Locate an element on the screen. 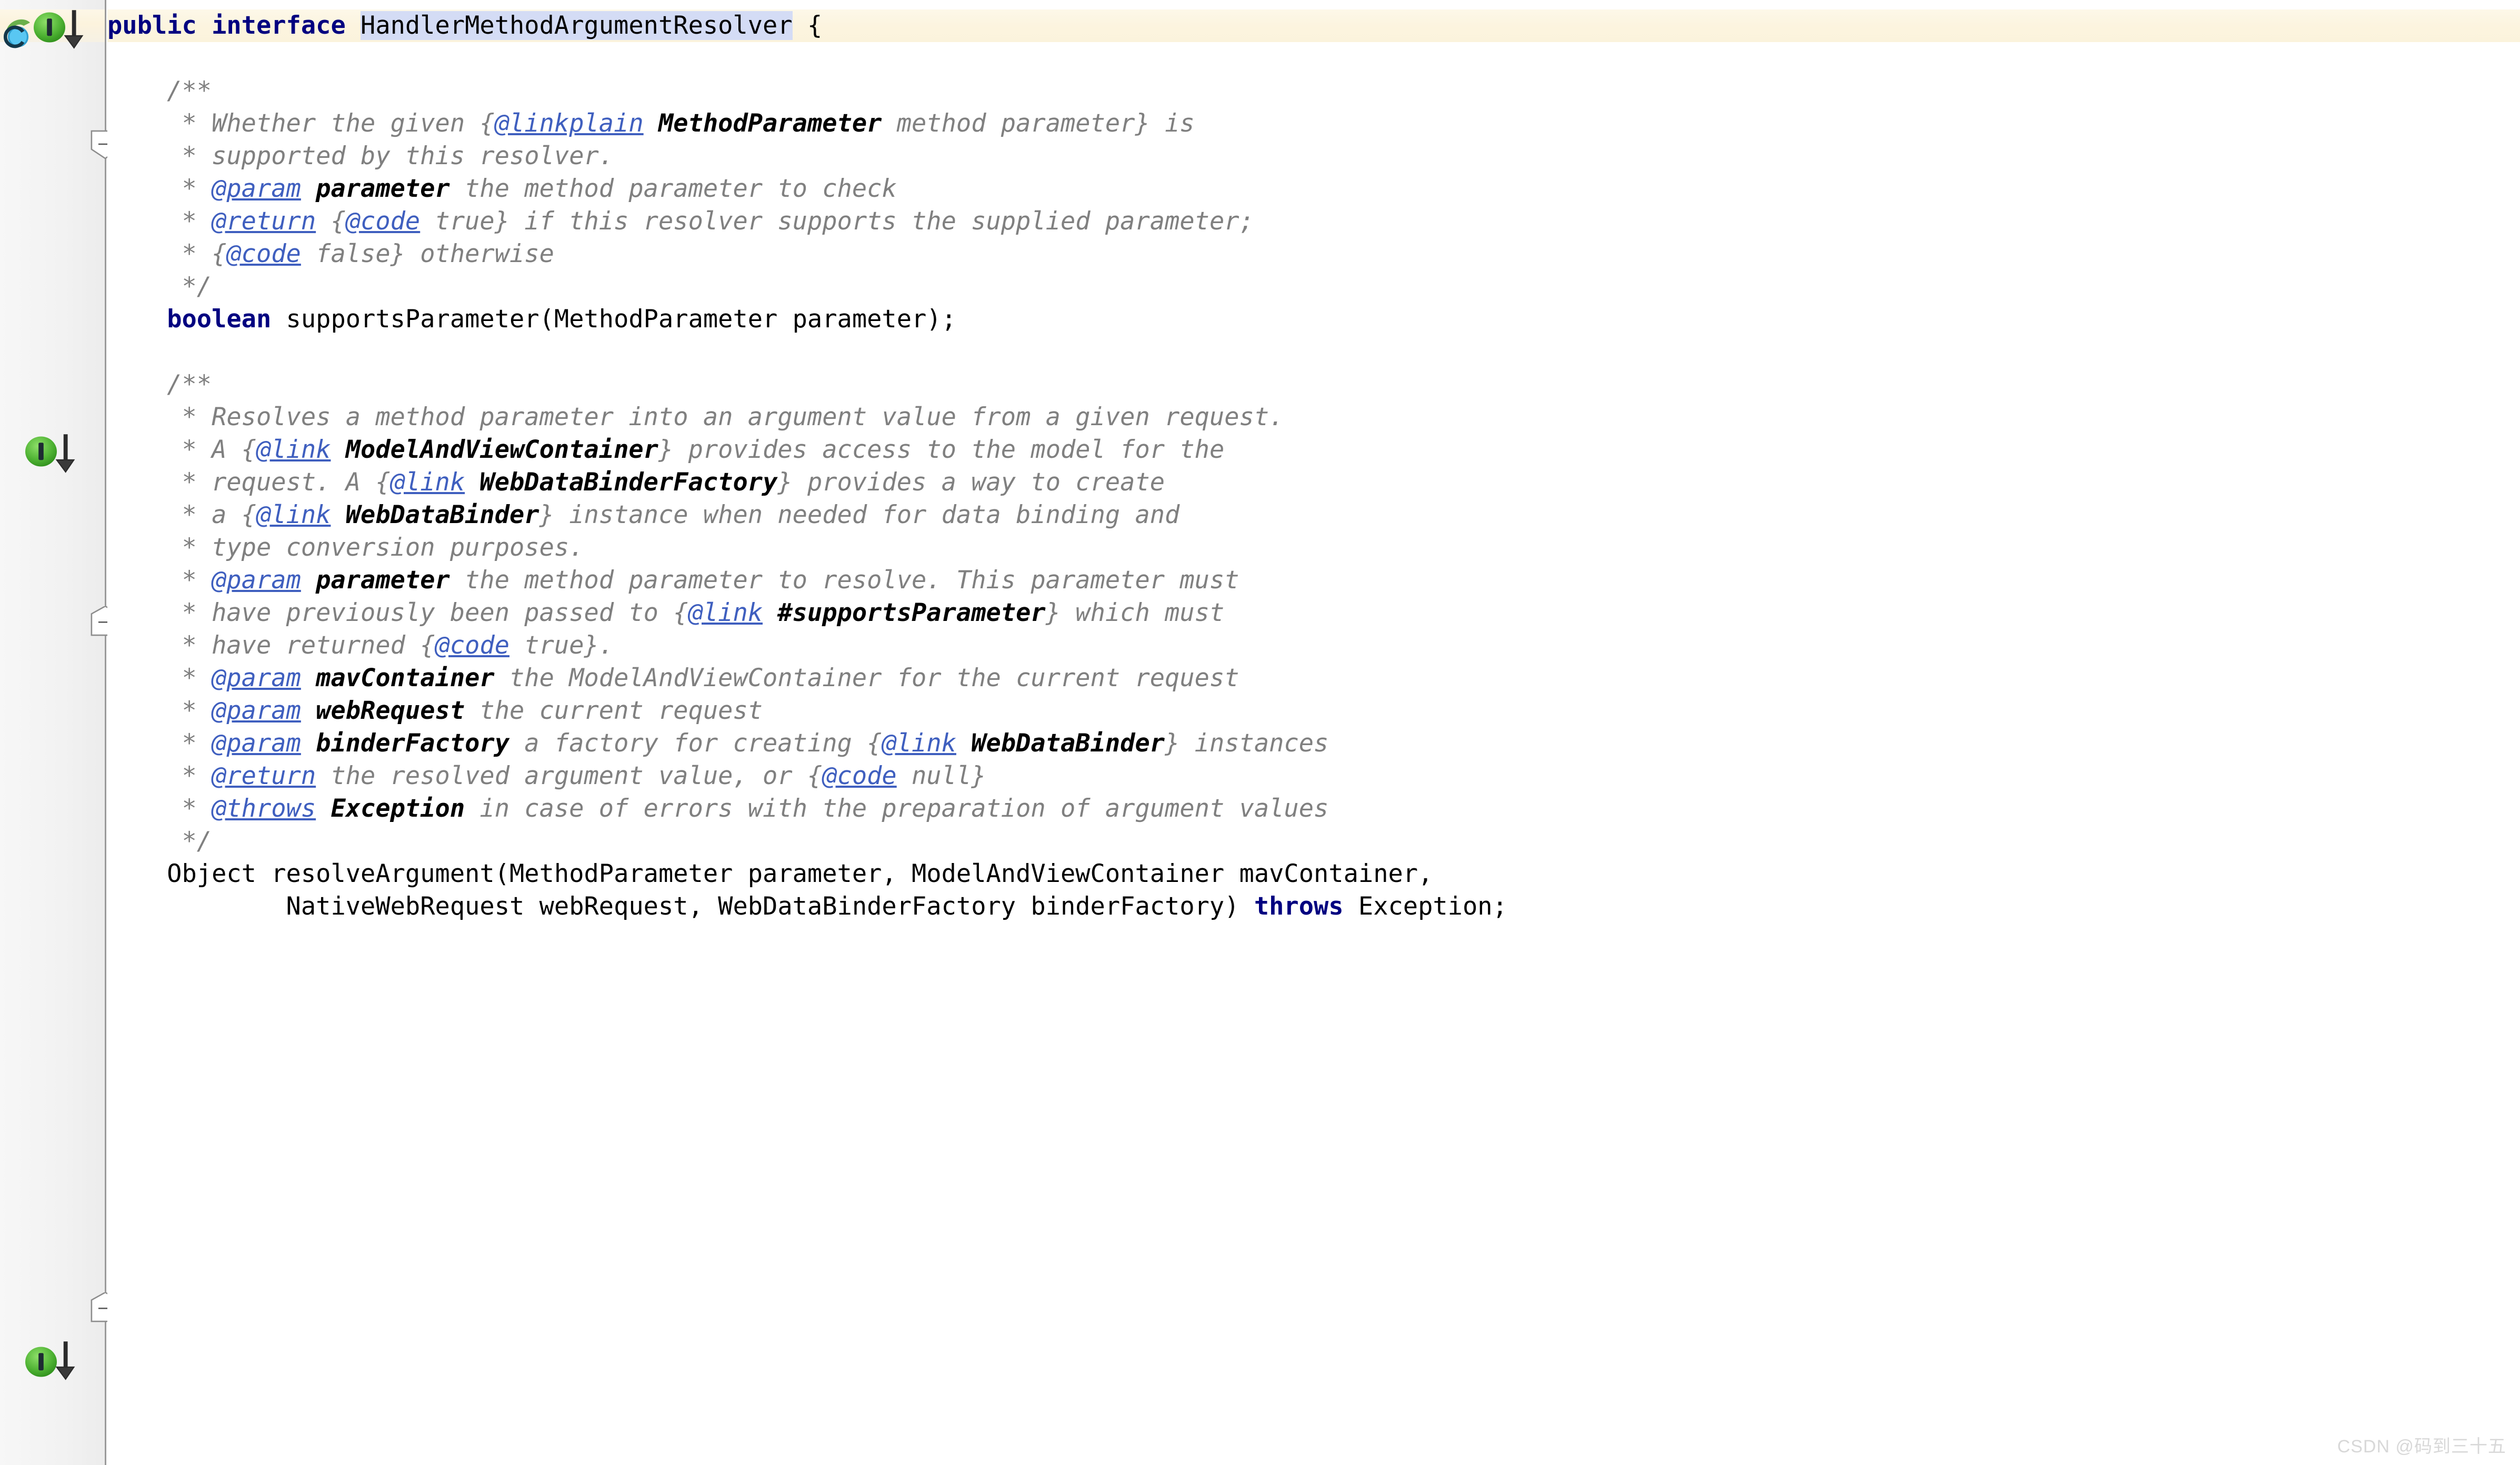 This screenshot has width=2520, height=1465. line-javadoc2-5: * type conversion purposes. is located at coordinates (345, 548).